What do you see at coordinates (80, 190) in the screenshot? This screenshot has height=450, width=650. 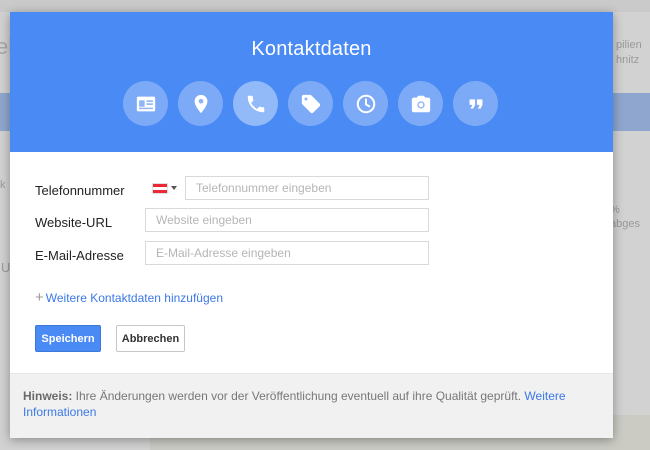 I see `phone-label: Telefonnummer` at bounding box center [80, 190].